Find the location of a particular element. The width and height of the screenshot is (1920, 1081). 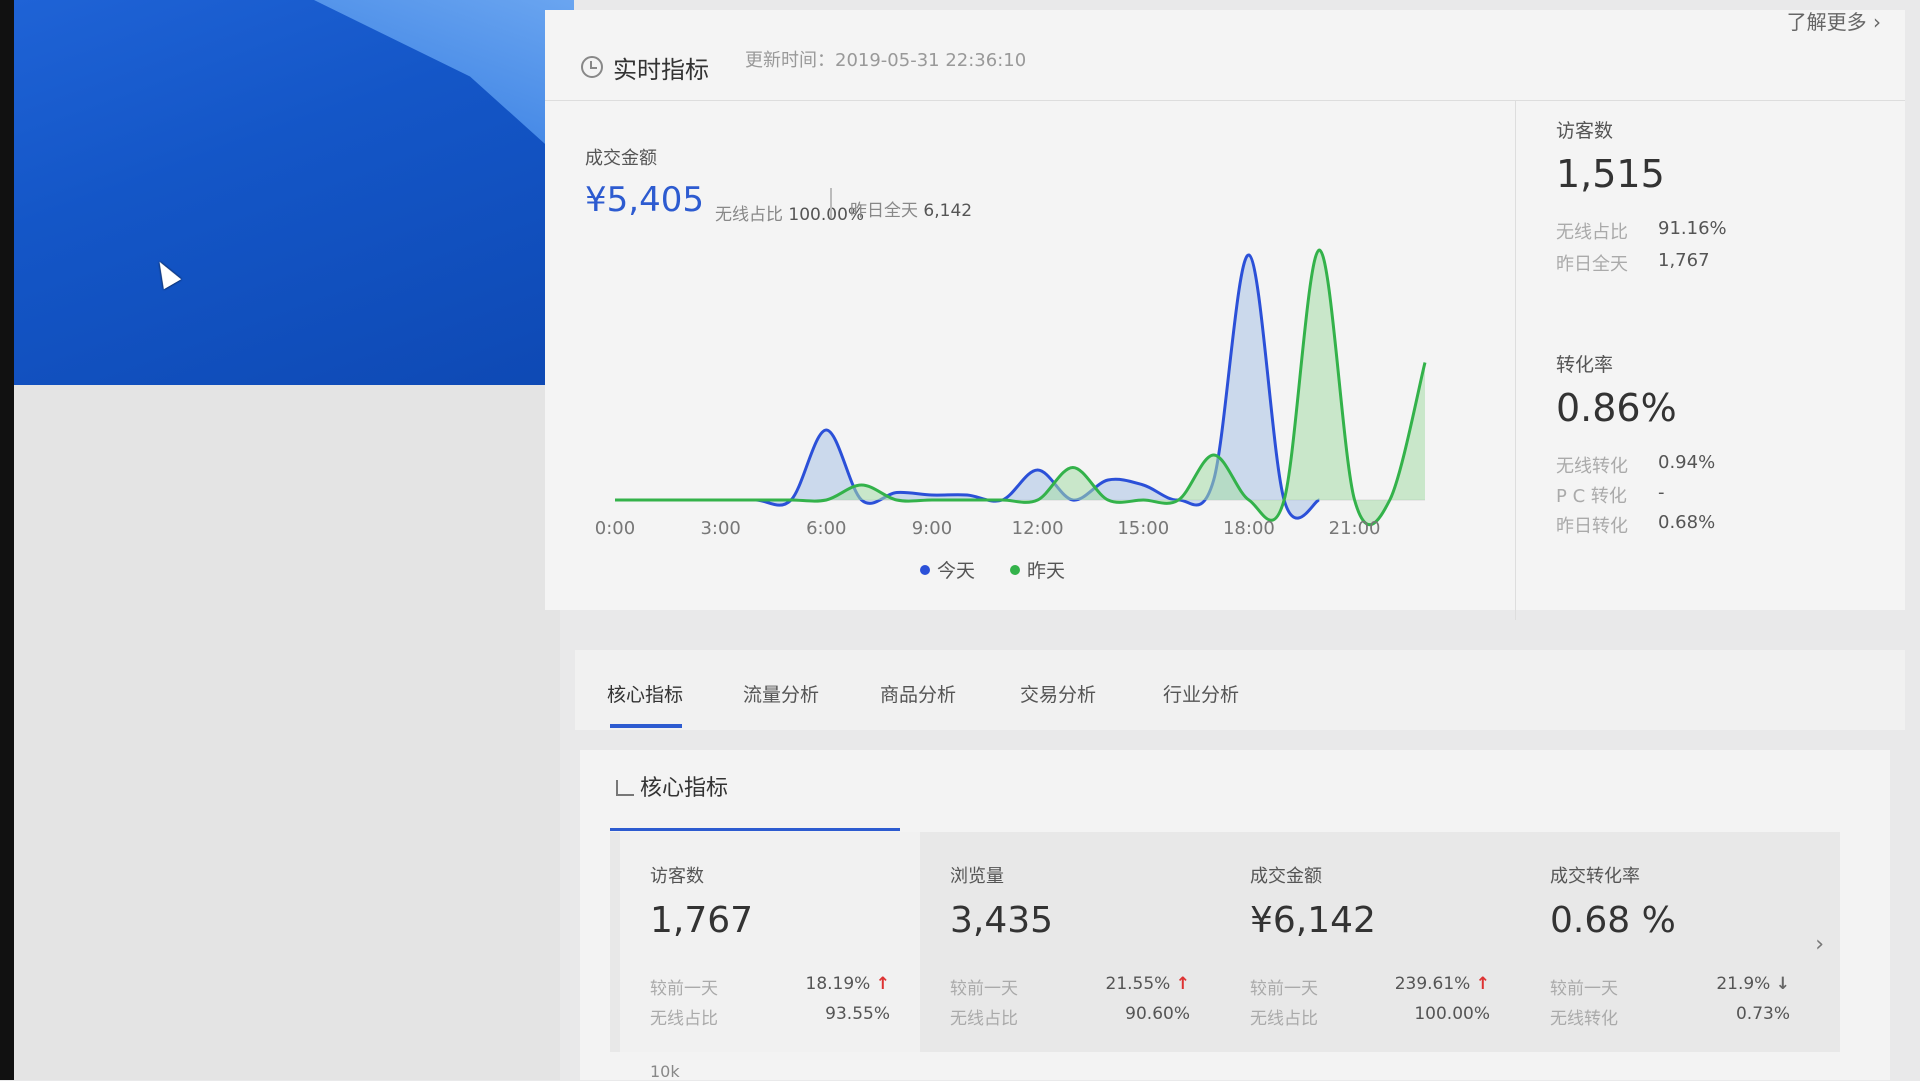

visitors-label: 访客数 is located at coordinates (1585, 131).